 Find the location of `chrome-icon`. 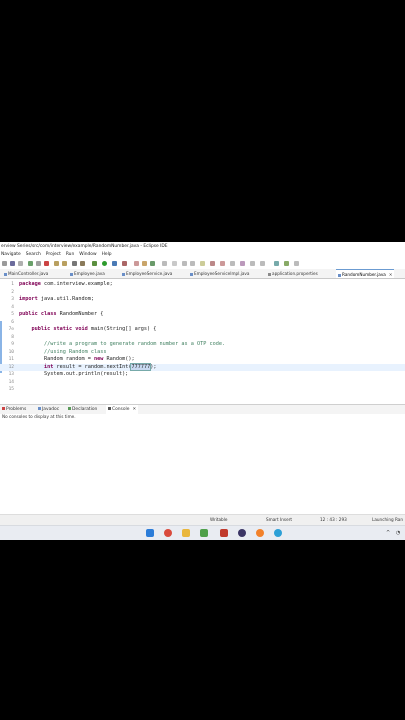

chrome-icon is located at coordinates (168, 533).